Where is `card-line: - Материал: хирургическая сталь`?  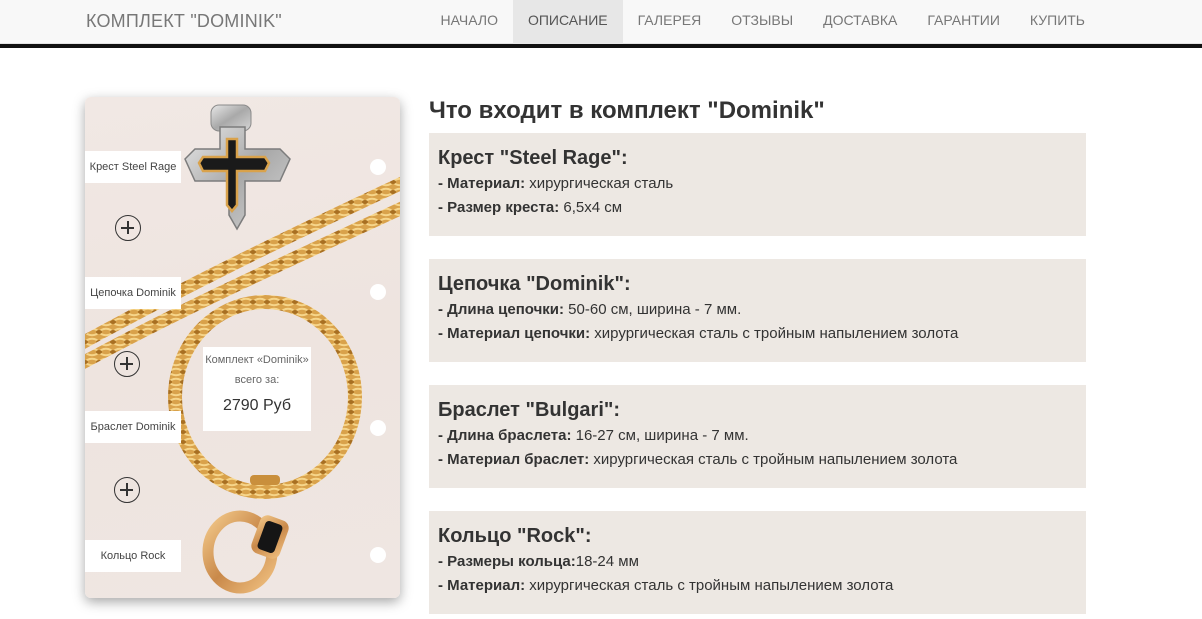 card-line: - Материал: хирургическая сталь is located at coordinates (757, 184).